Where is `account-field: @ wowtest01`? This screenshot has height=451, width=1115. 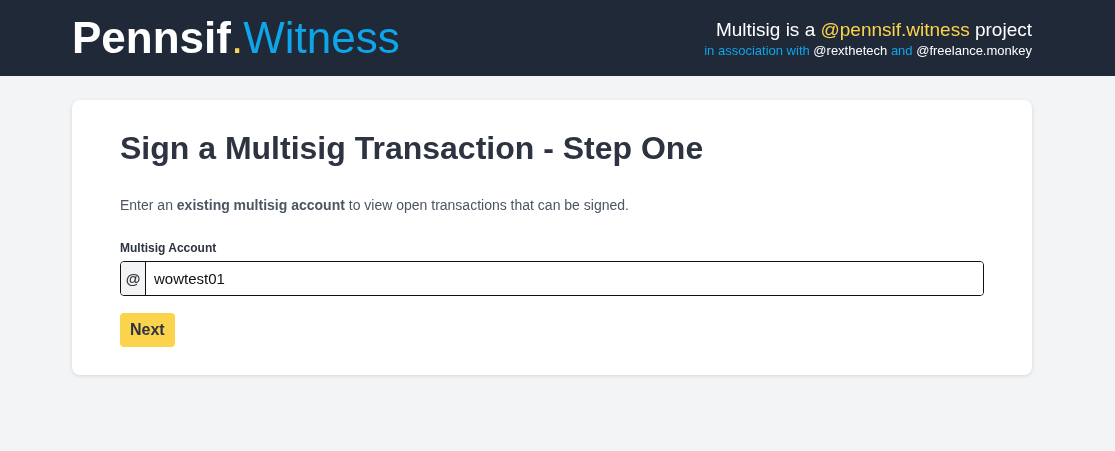
account-field: @ wowtest01 is located at coordinates (552, 278).